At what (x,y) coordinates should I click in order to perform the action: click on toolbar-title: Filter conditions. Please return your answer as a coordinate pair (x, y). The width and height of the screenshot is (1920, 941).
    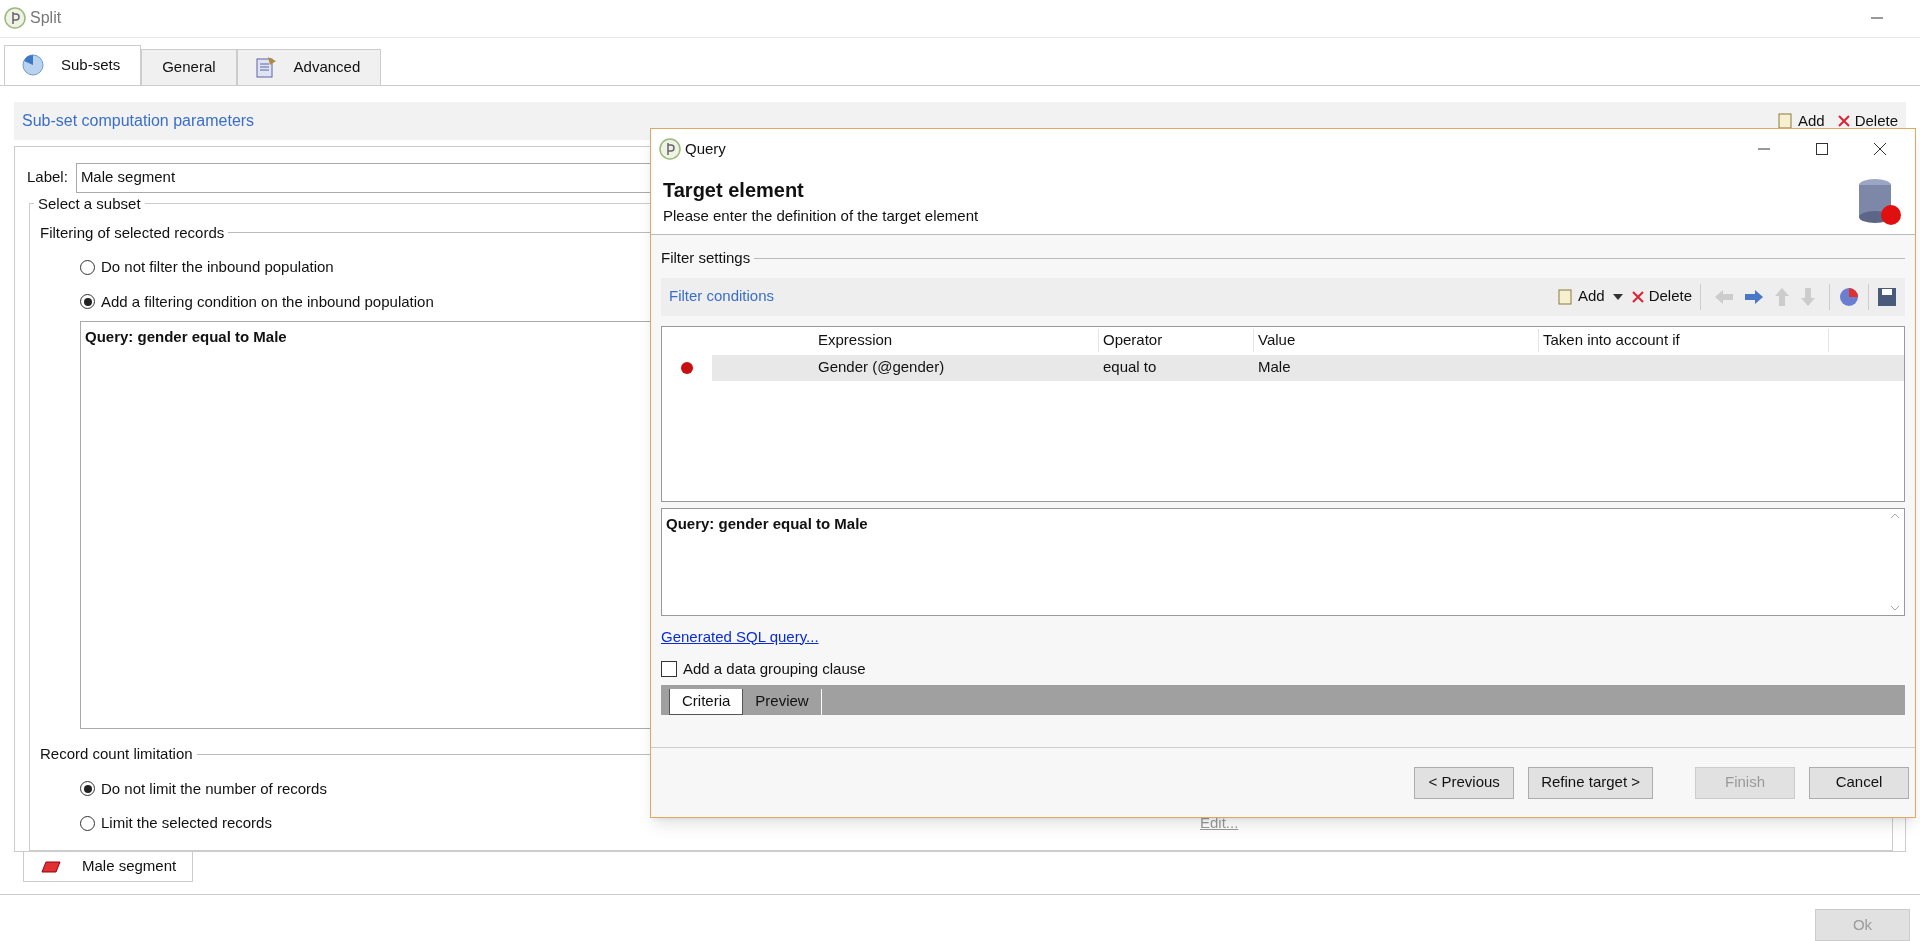
    Looking at the image, I should click on (722, 296).